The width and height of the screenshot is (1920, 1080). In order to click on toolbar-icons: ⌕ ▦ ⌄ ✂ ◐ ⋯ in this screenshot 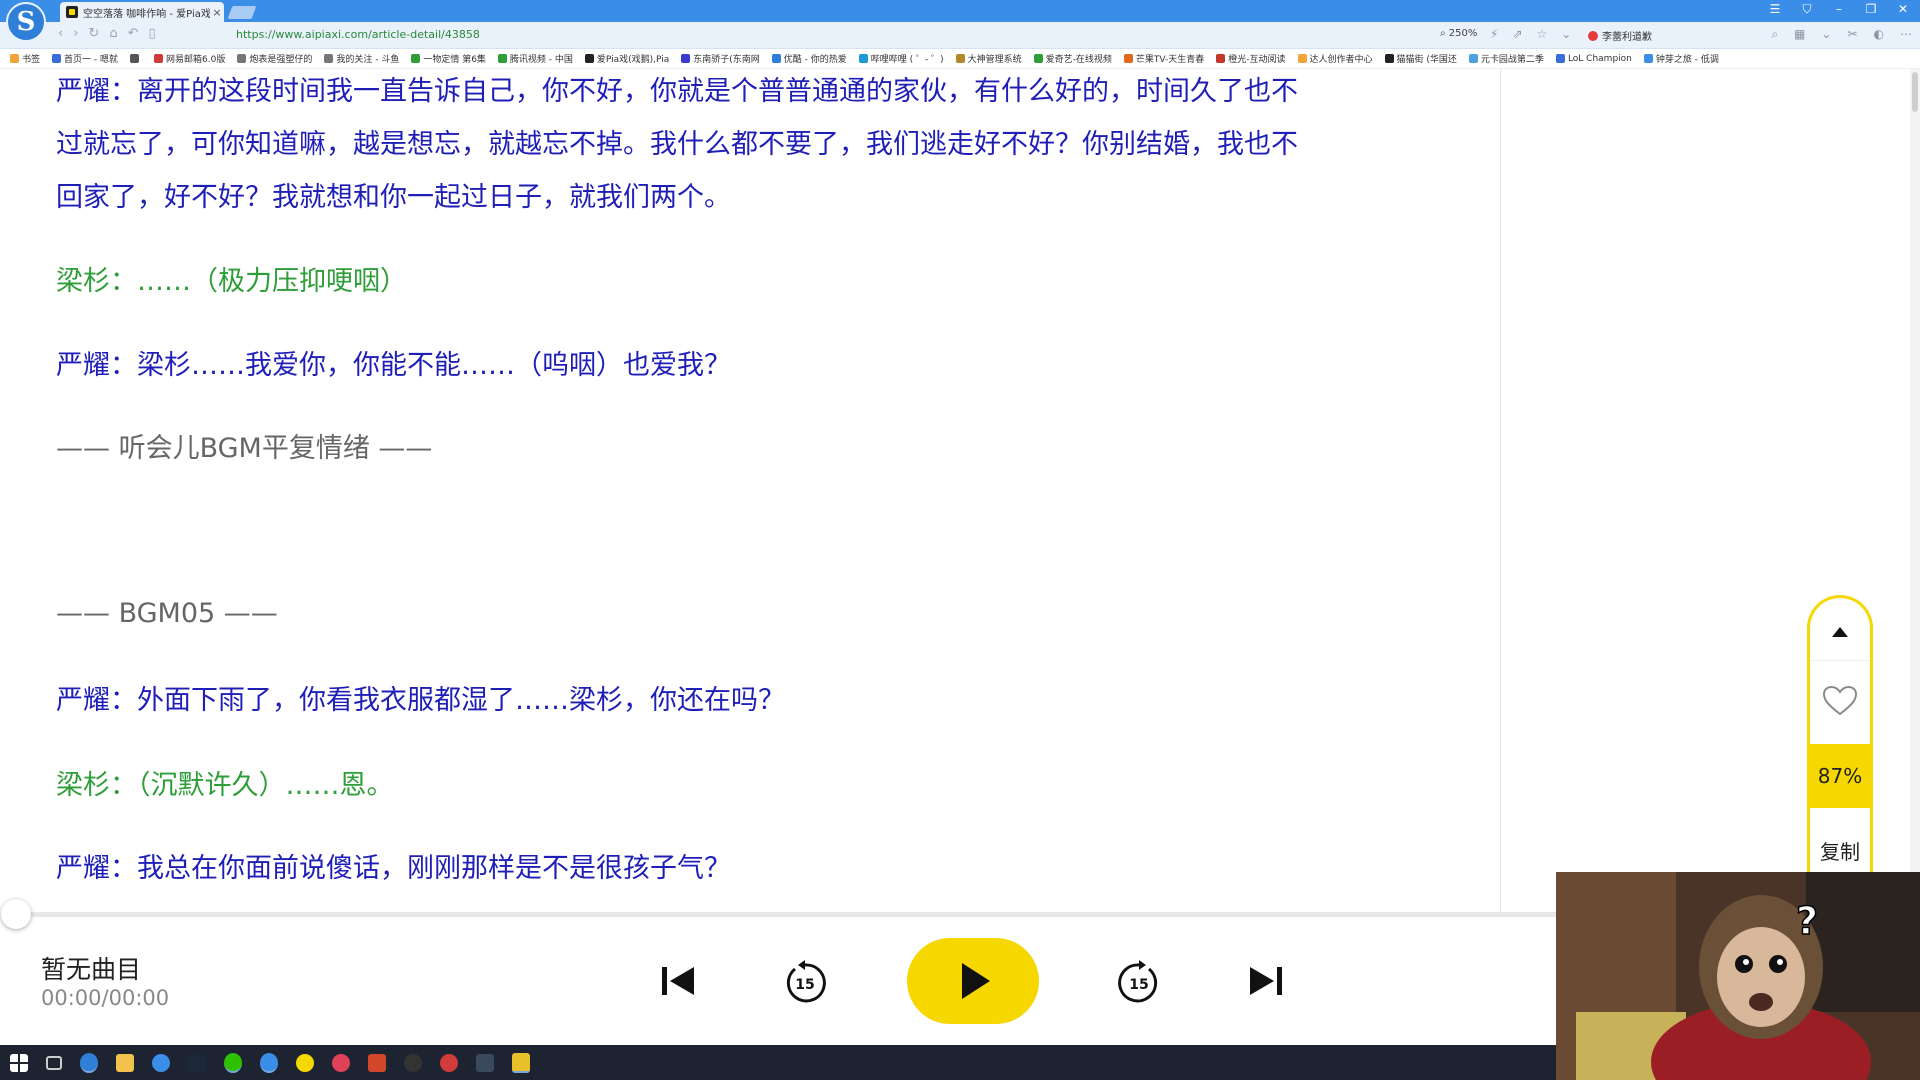, I will do `click(1841, 34)`.